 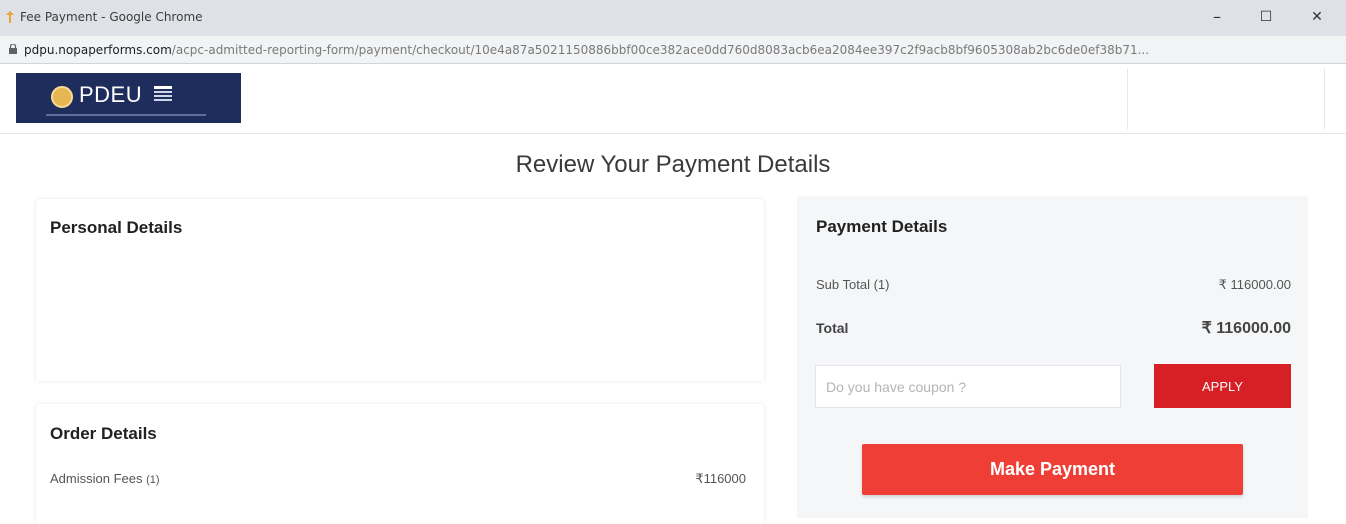 What do you see at coordinates (968, 386) in the screenshot?
I see `coupon-input` at bounding box center [968, 386].